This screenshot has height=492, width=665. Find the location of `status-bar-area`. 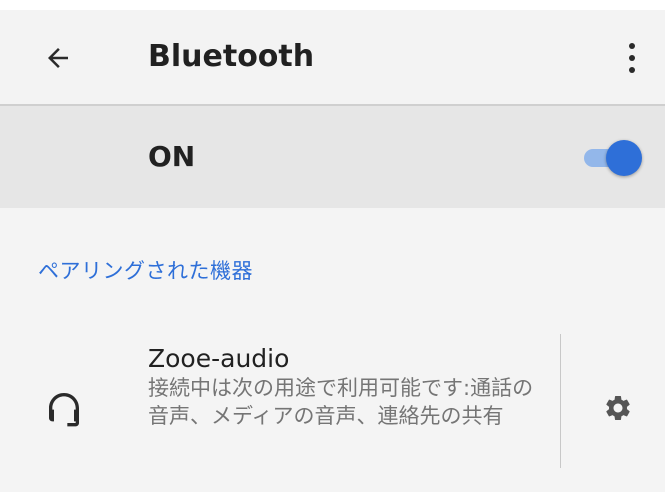

status-bar-area is located at coordinates (332, 5).